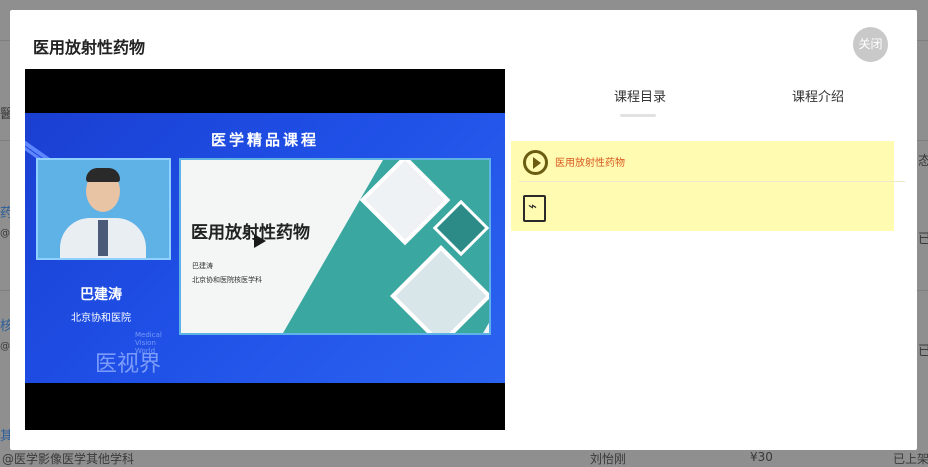 This screenshot has height=467, width=928. I want to click on slide-department: 北京协和医院核医学科, so click(227, 280).